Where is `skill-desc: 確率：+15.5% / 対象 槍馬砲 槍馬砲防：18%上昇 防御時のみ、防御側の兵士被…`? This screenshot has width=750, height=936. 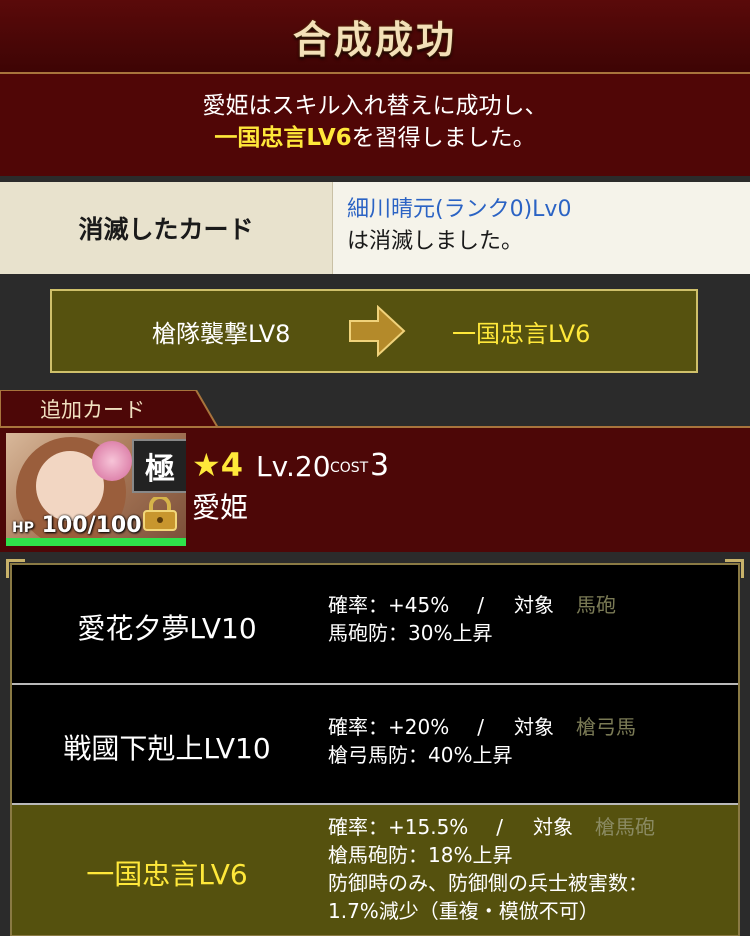 skill-desc: 確率：+15.5% / 対象 槍馬砲 槍馬砲防：18%上昇 防御時のみ、防御側の兵士被… is located at coordinates (491, 869).